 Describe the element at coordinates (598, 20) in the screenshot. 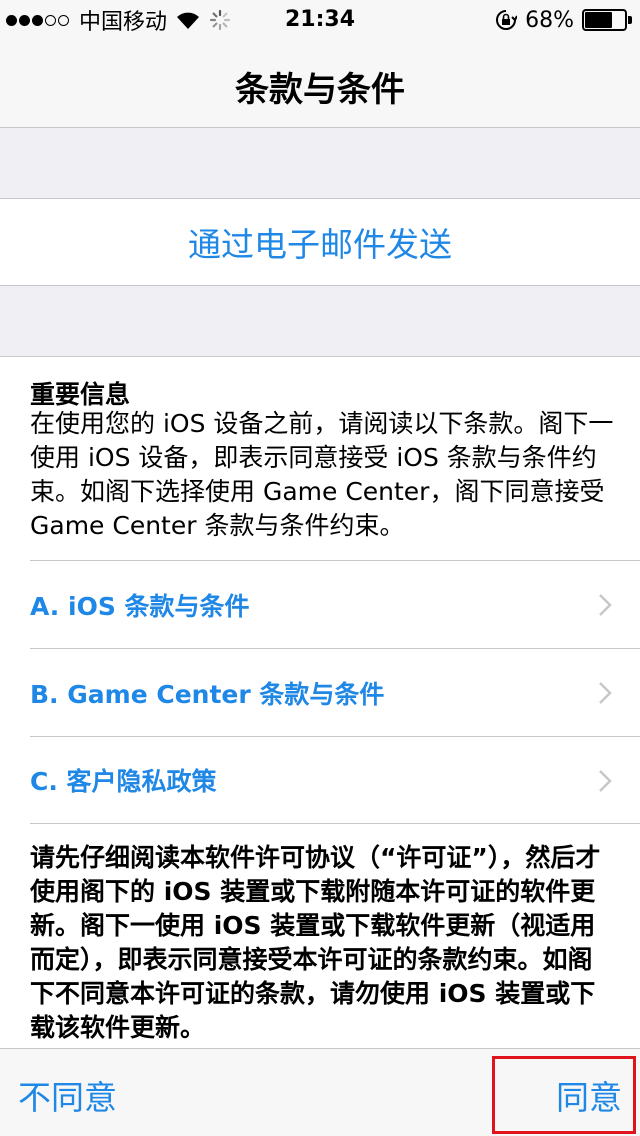

I see `battery-fill` at that location.